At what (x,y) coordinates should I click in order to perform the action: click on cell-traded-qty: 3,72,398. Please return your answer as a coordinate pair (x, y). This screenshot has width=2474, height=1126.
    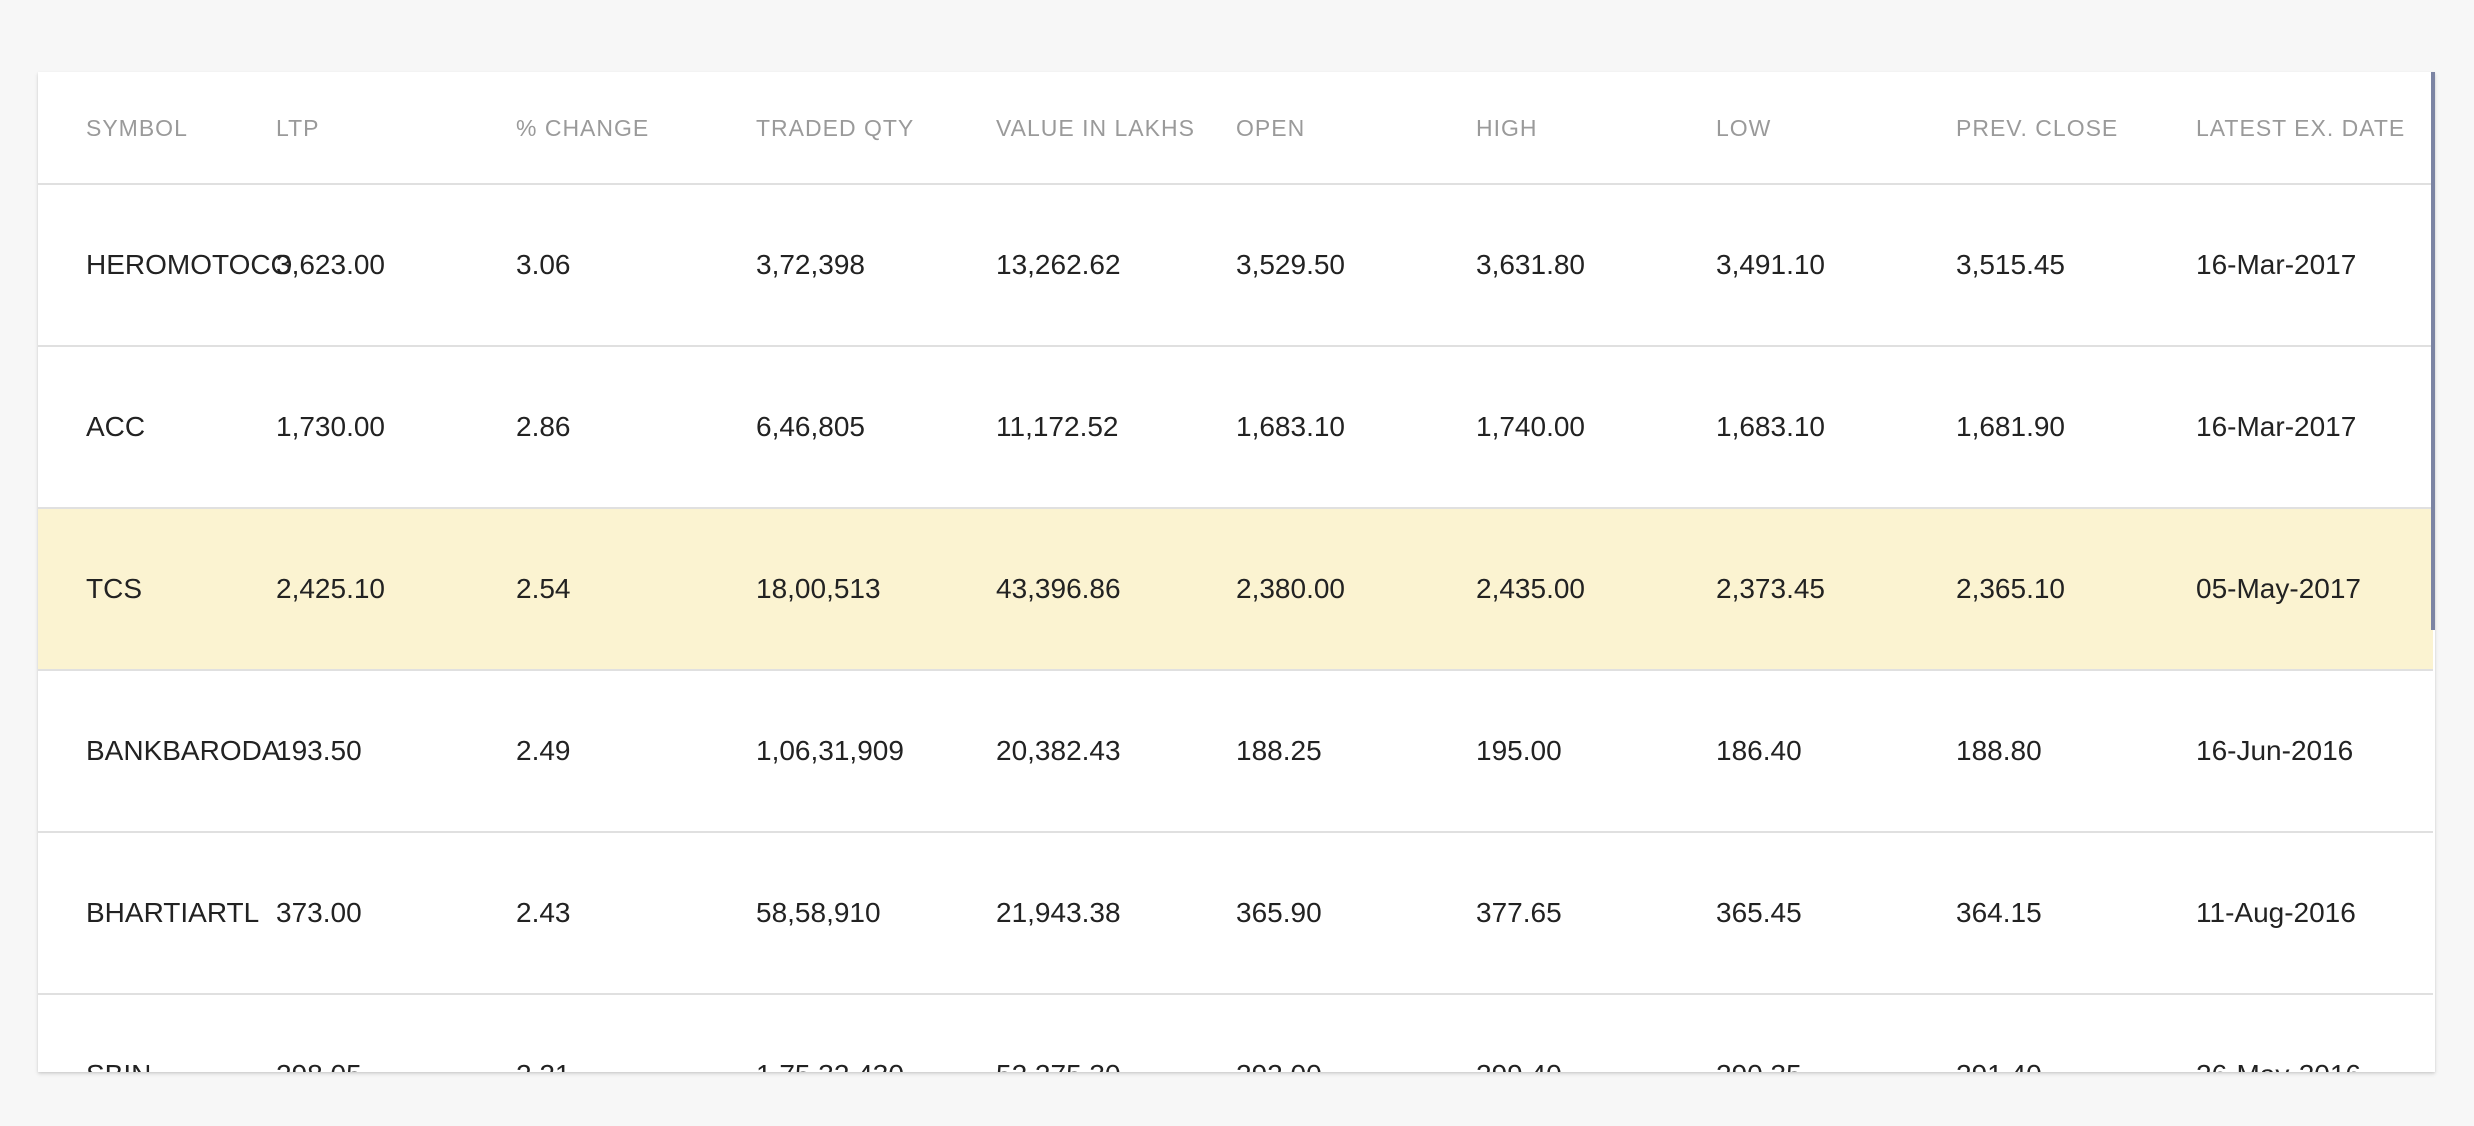
    Looking at the image, I should click on (876, 265).